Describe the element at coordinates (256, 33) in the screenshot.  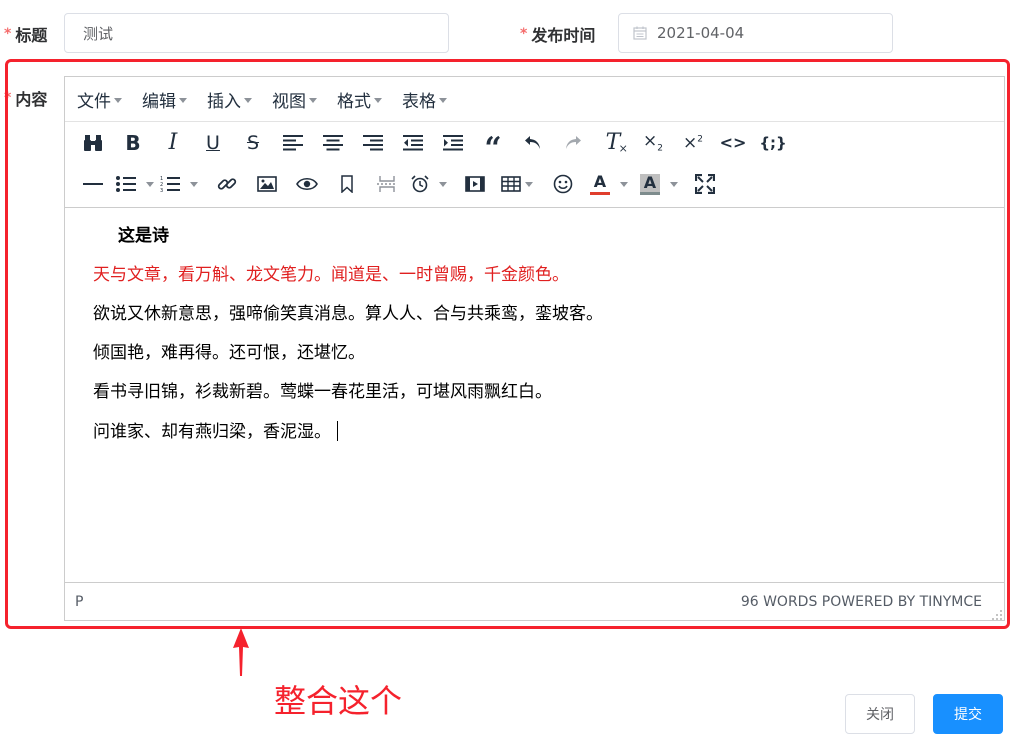
I see `title-input: 测试` at that location.